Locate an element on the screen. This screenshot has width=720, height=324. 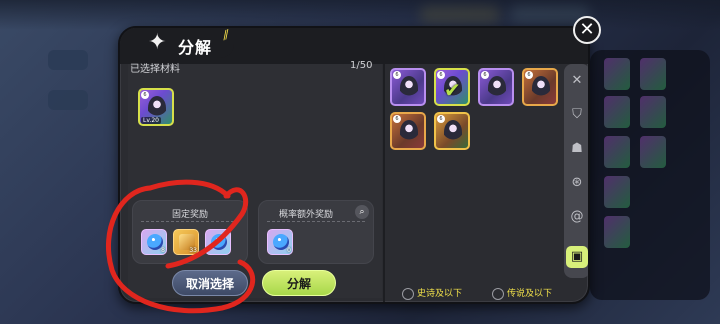
tab-emblem: ⊛ is located at coordinates (577, 183).